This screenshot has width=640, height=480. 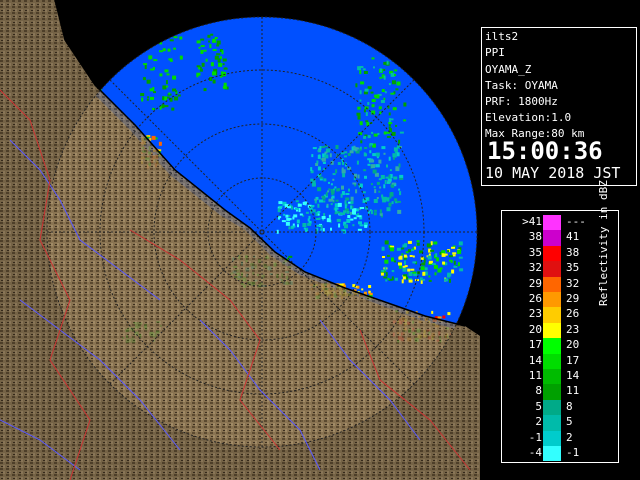 What do you see at coordinates (495, 52) in the screenshot?
I see `scan-type: PPI` at bounding box center [495, 52].